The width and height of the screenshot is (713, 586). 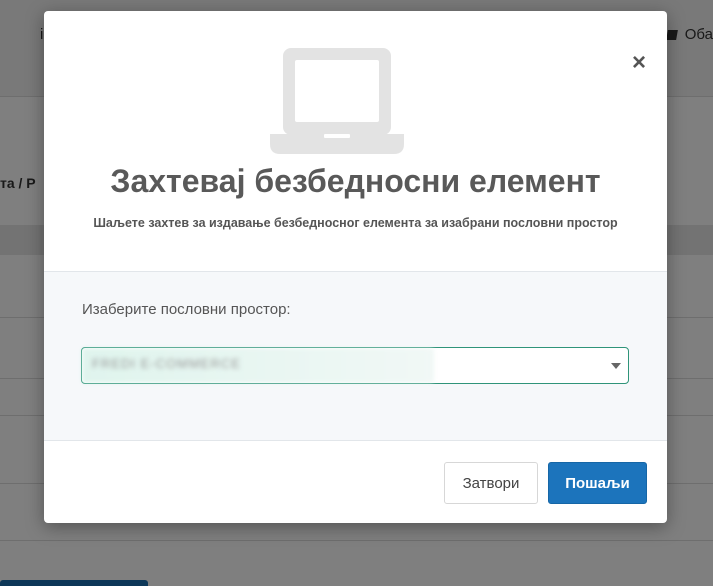 I want to click on send-button: Пошаљи, so click(x=597, y=483).